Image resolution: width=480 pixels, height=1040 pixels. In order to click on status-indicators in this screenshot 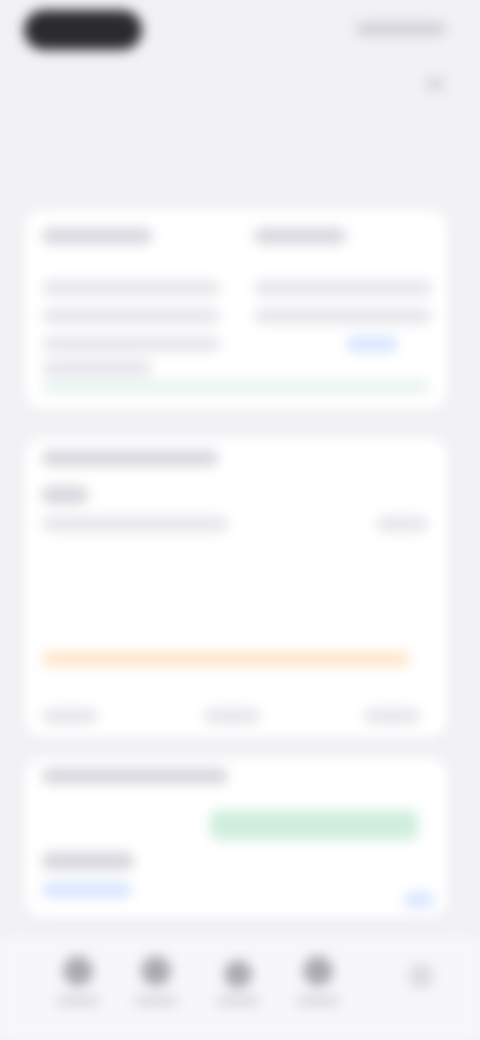, I will do `click(401, 29)`.